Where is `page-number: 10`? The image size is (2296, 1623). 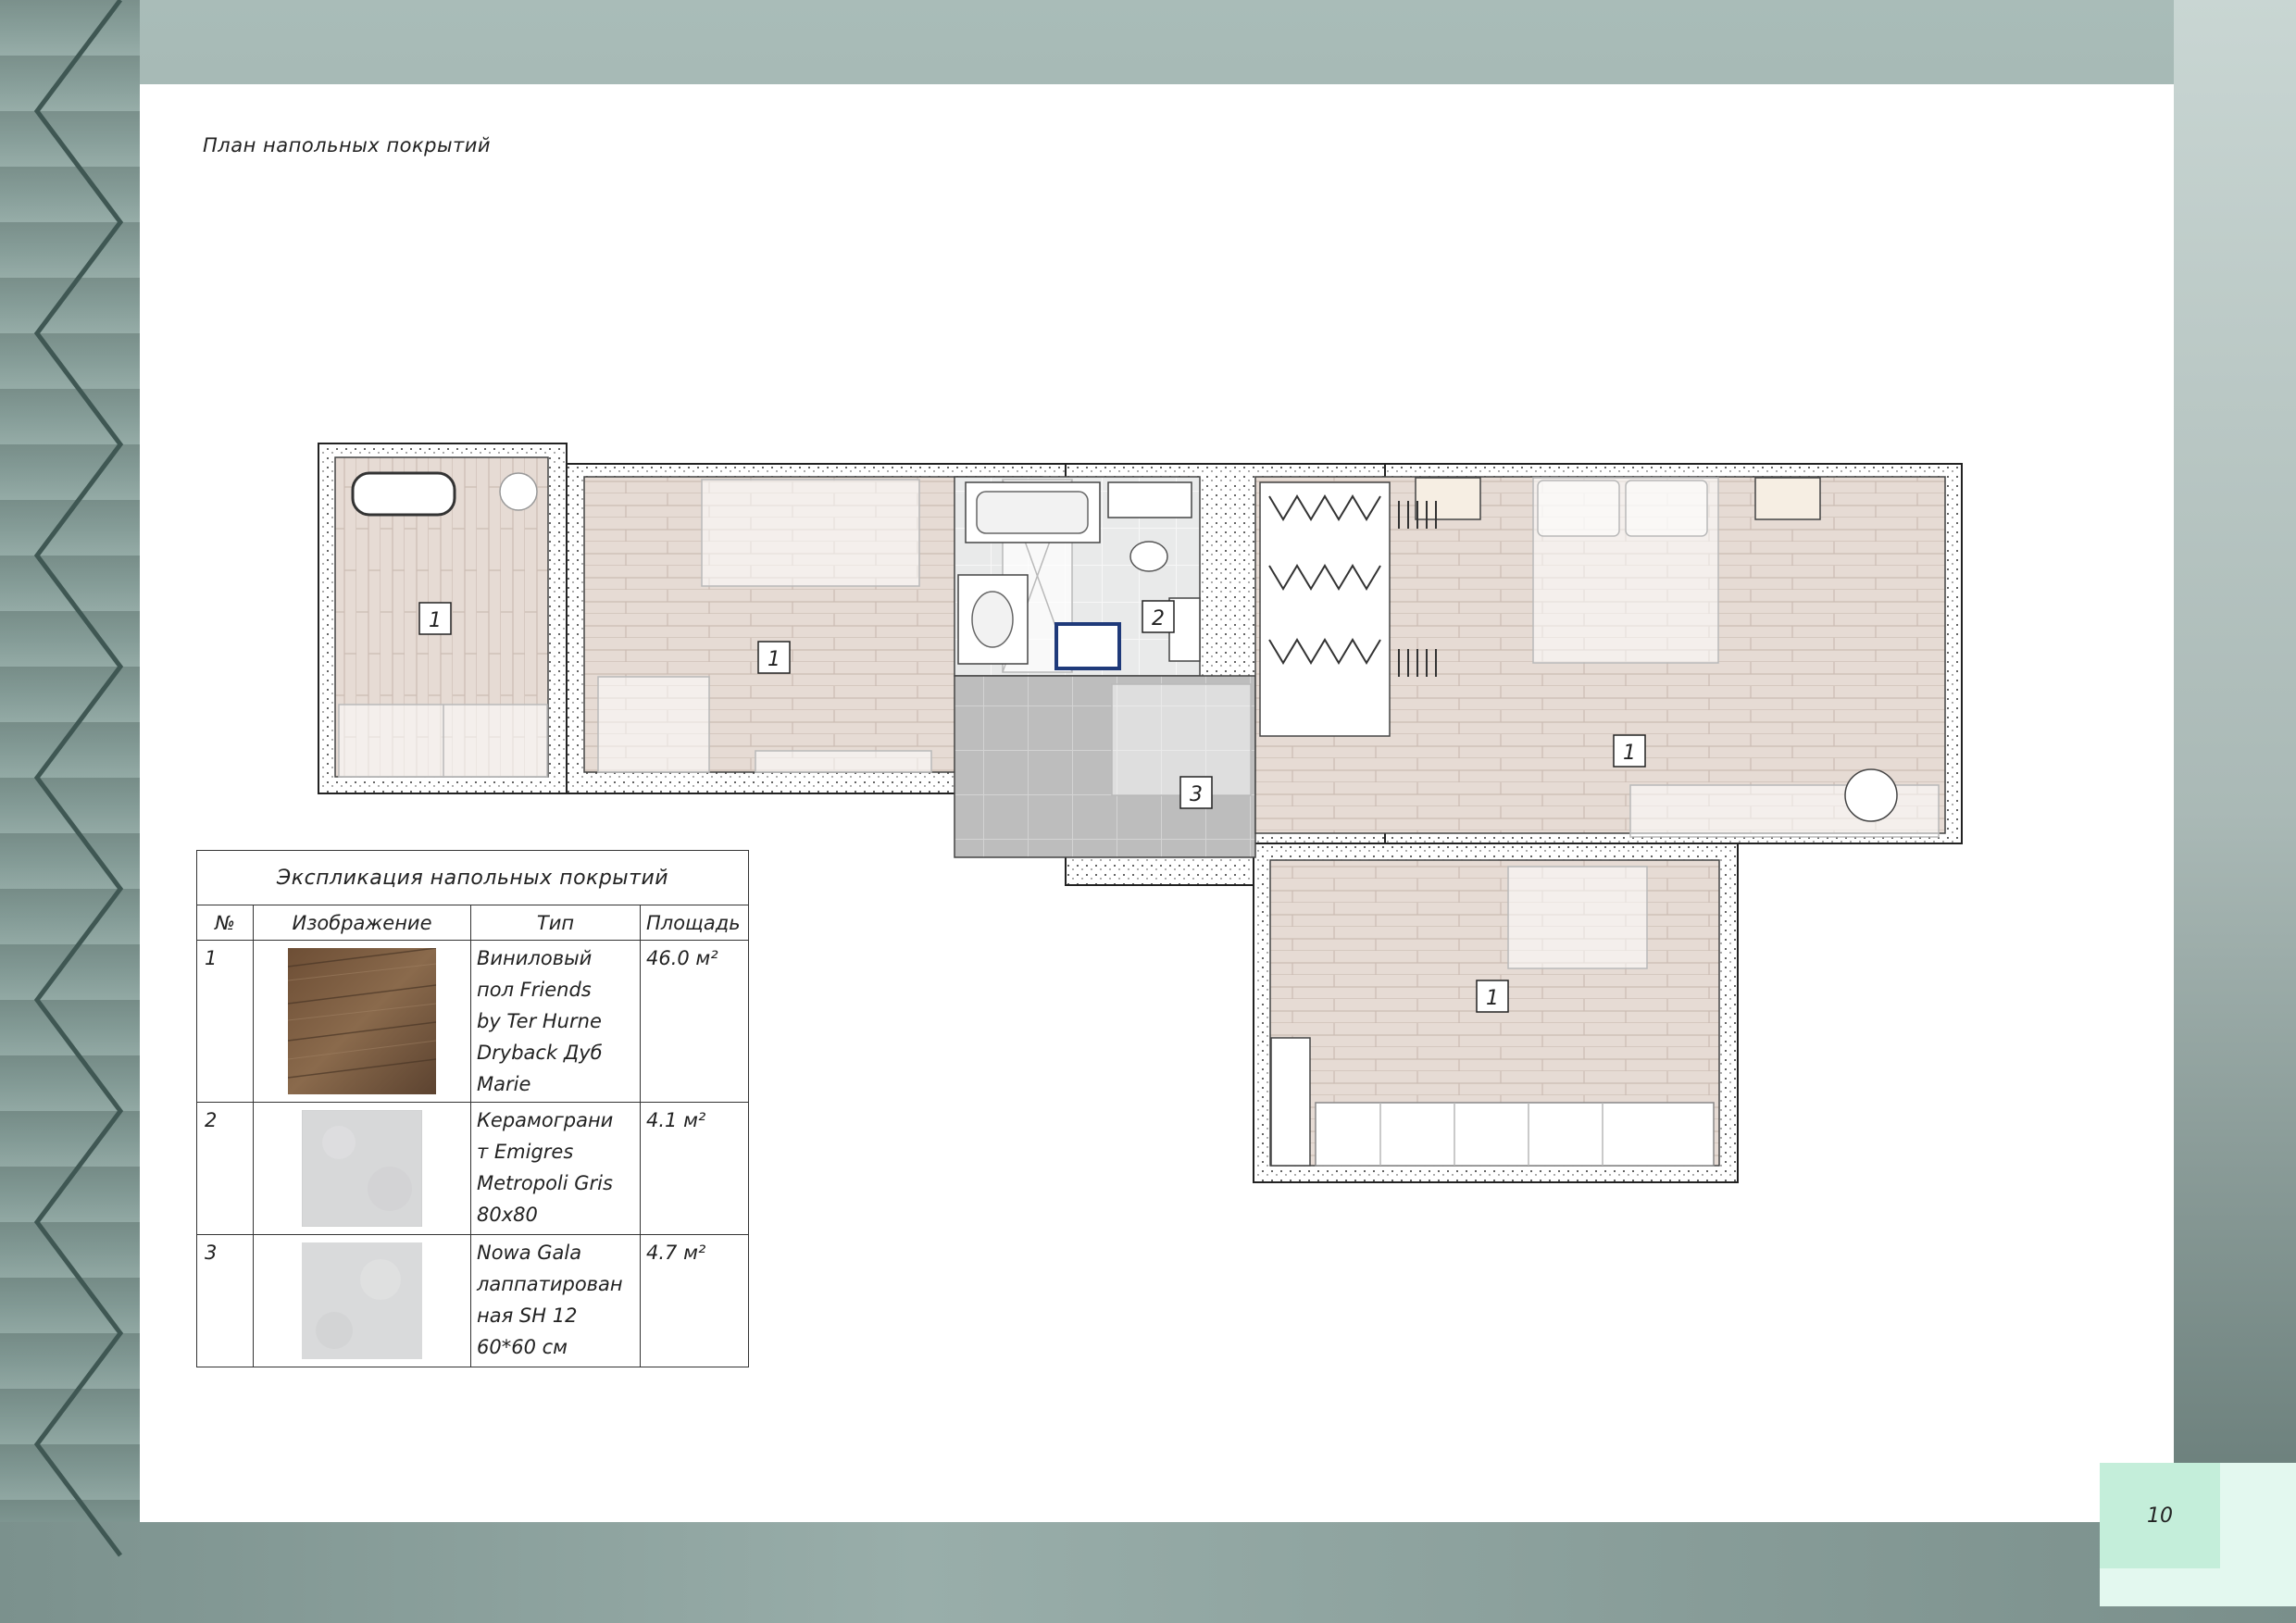
page-number: 10 is located at coordinates (2160, 1515).